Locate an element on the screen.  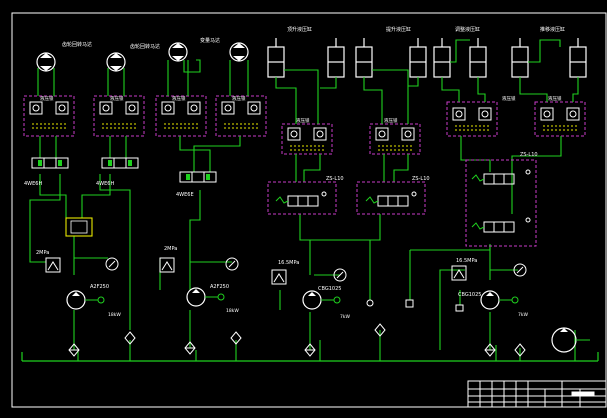
cyl4-label: 推移液压缸 is located at coordinates (552, 29).